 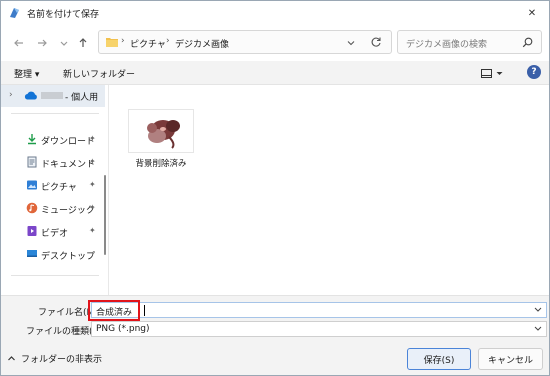 What do you see at coordinates (62, 360) in the screenshot?
I see `hide-folders-label: フォルダーの非表示` at bounding box center [62, 360].